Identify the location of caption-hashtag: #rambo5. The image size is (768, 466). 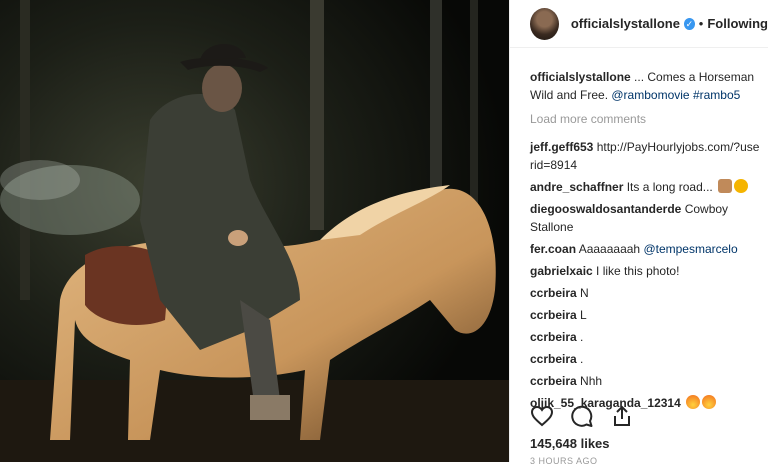
(716, 95).